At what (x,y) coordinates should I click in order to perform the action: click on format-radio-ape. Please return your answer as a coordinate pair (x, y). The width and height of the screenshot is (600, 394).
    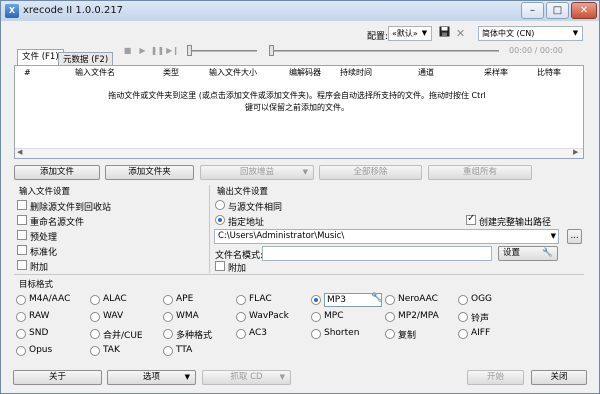
    Looking at the image, I should click on (168, 300).